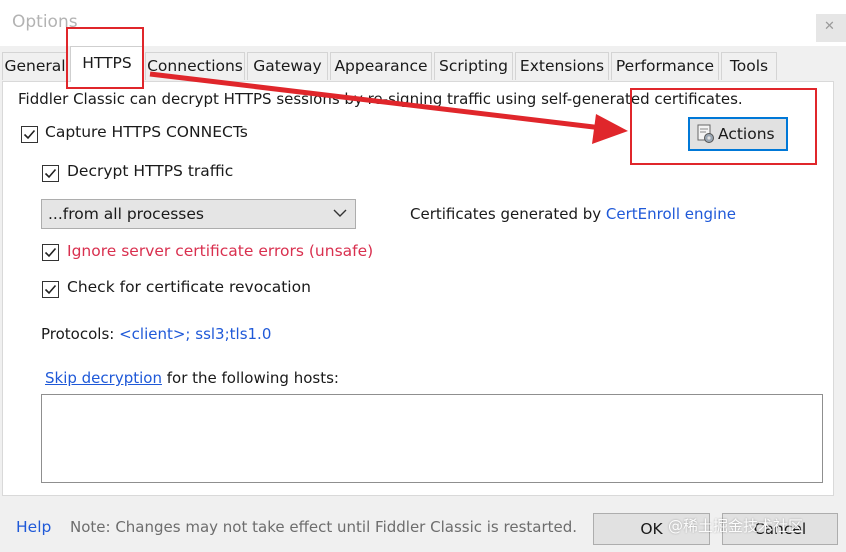  What do you see at coordinates (189, 287) in the screenshot?
I see `cert-revocation-label: Check for certificate revocation` at bounding box center [189, 287].